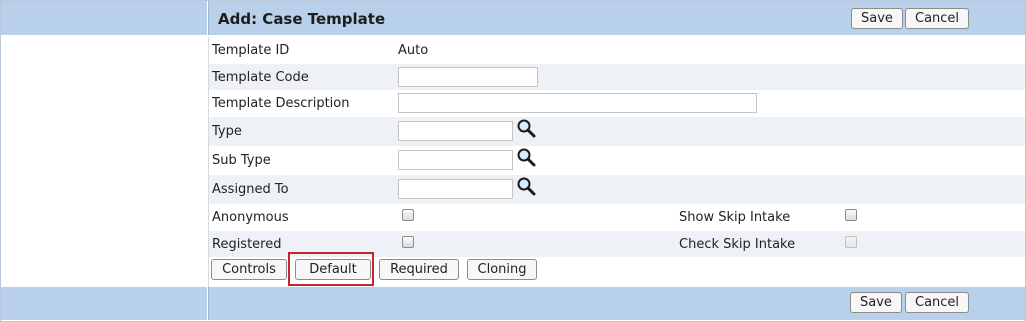 The image size is (1026, 322). Describe the element at coordinates (527, 157) in the screenshot. I see `sub-type-lookup-search-icon` at that location.